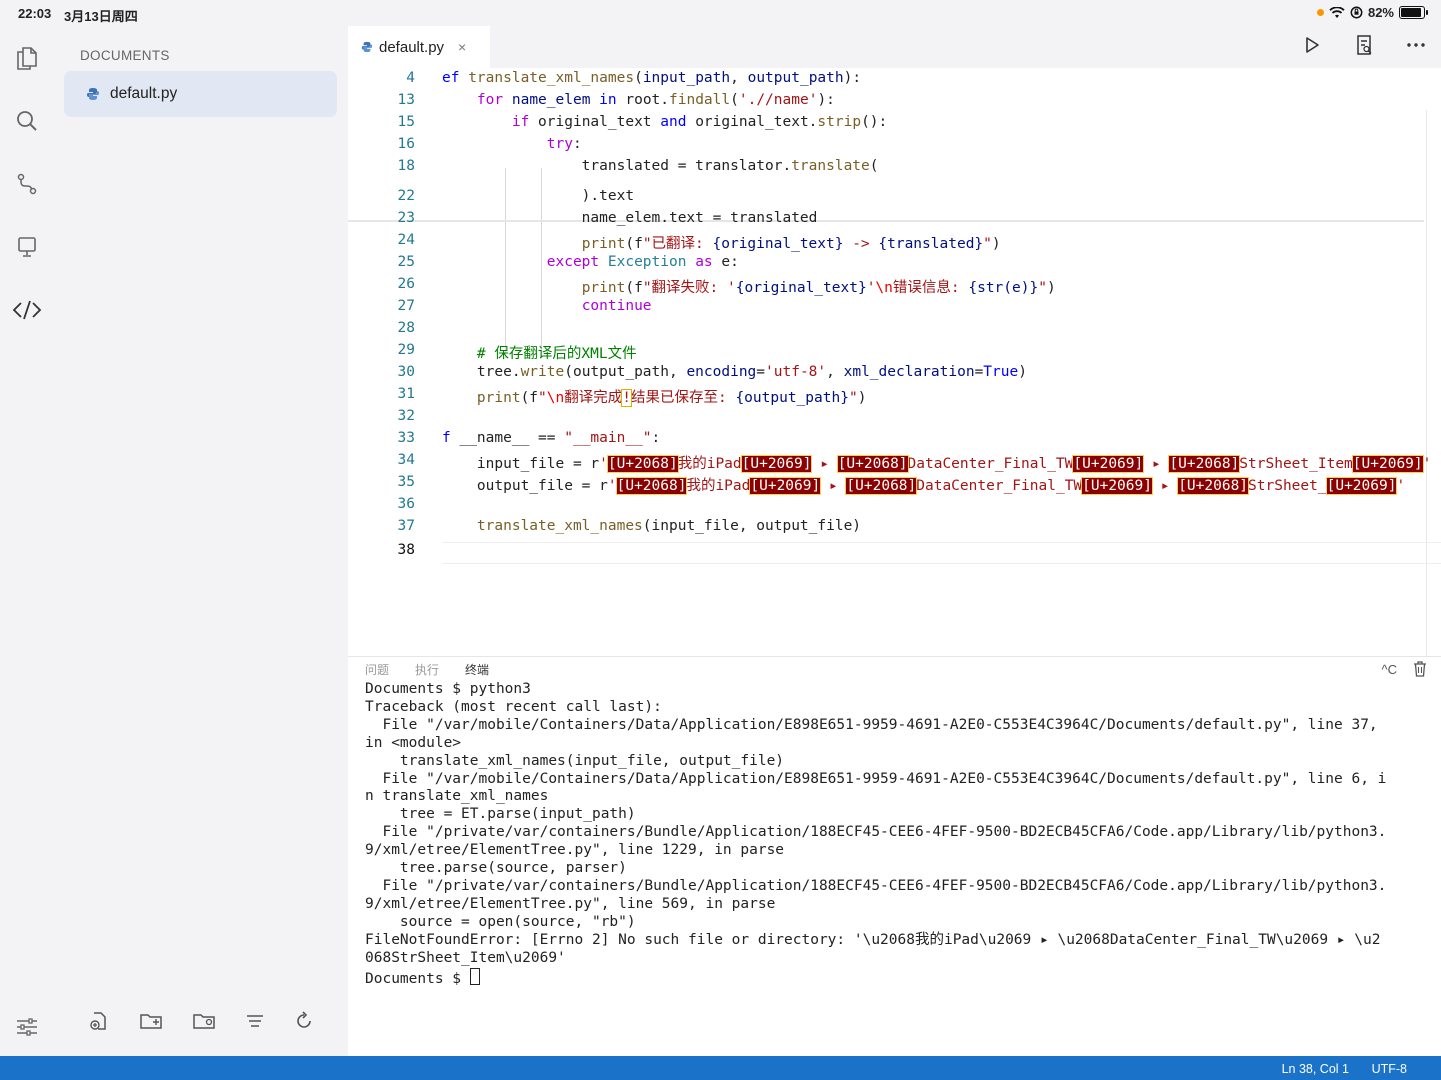 This screenshot has width=1441, height=1080. Describe the element at coordinates (27, 57) in the screenshot. I see `explorer-icon` at that location.